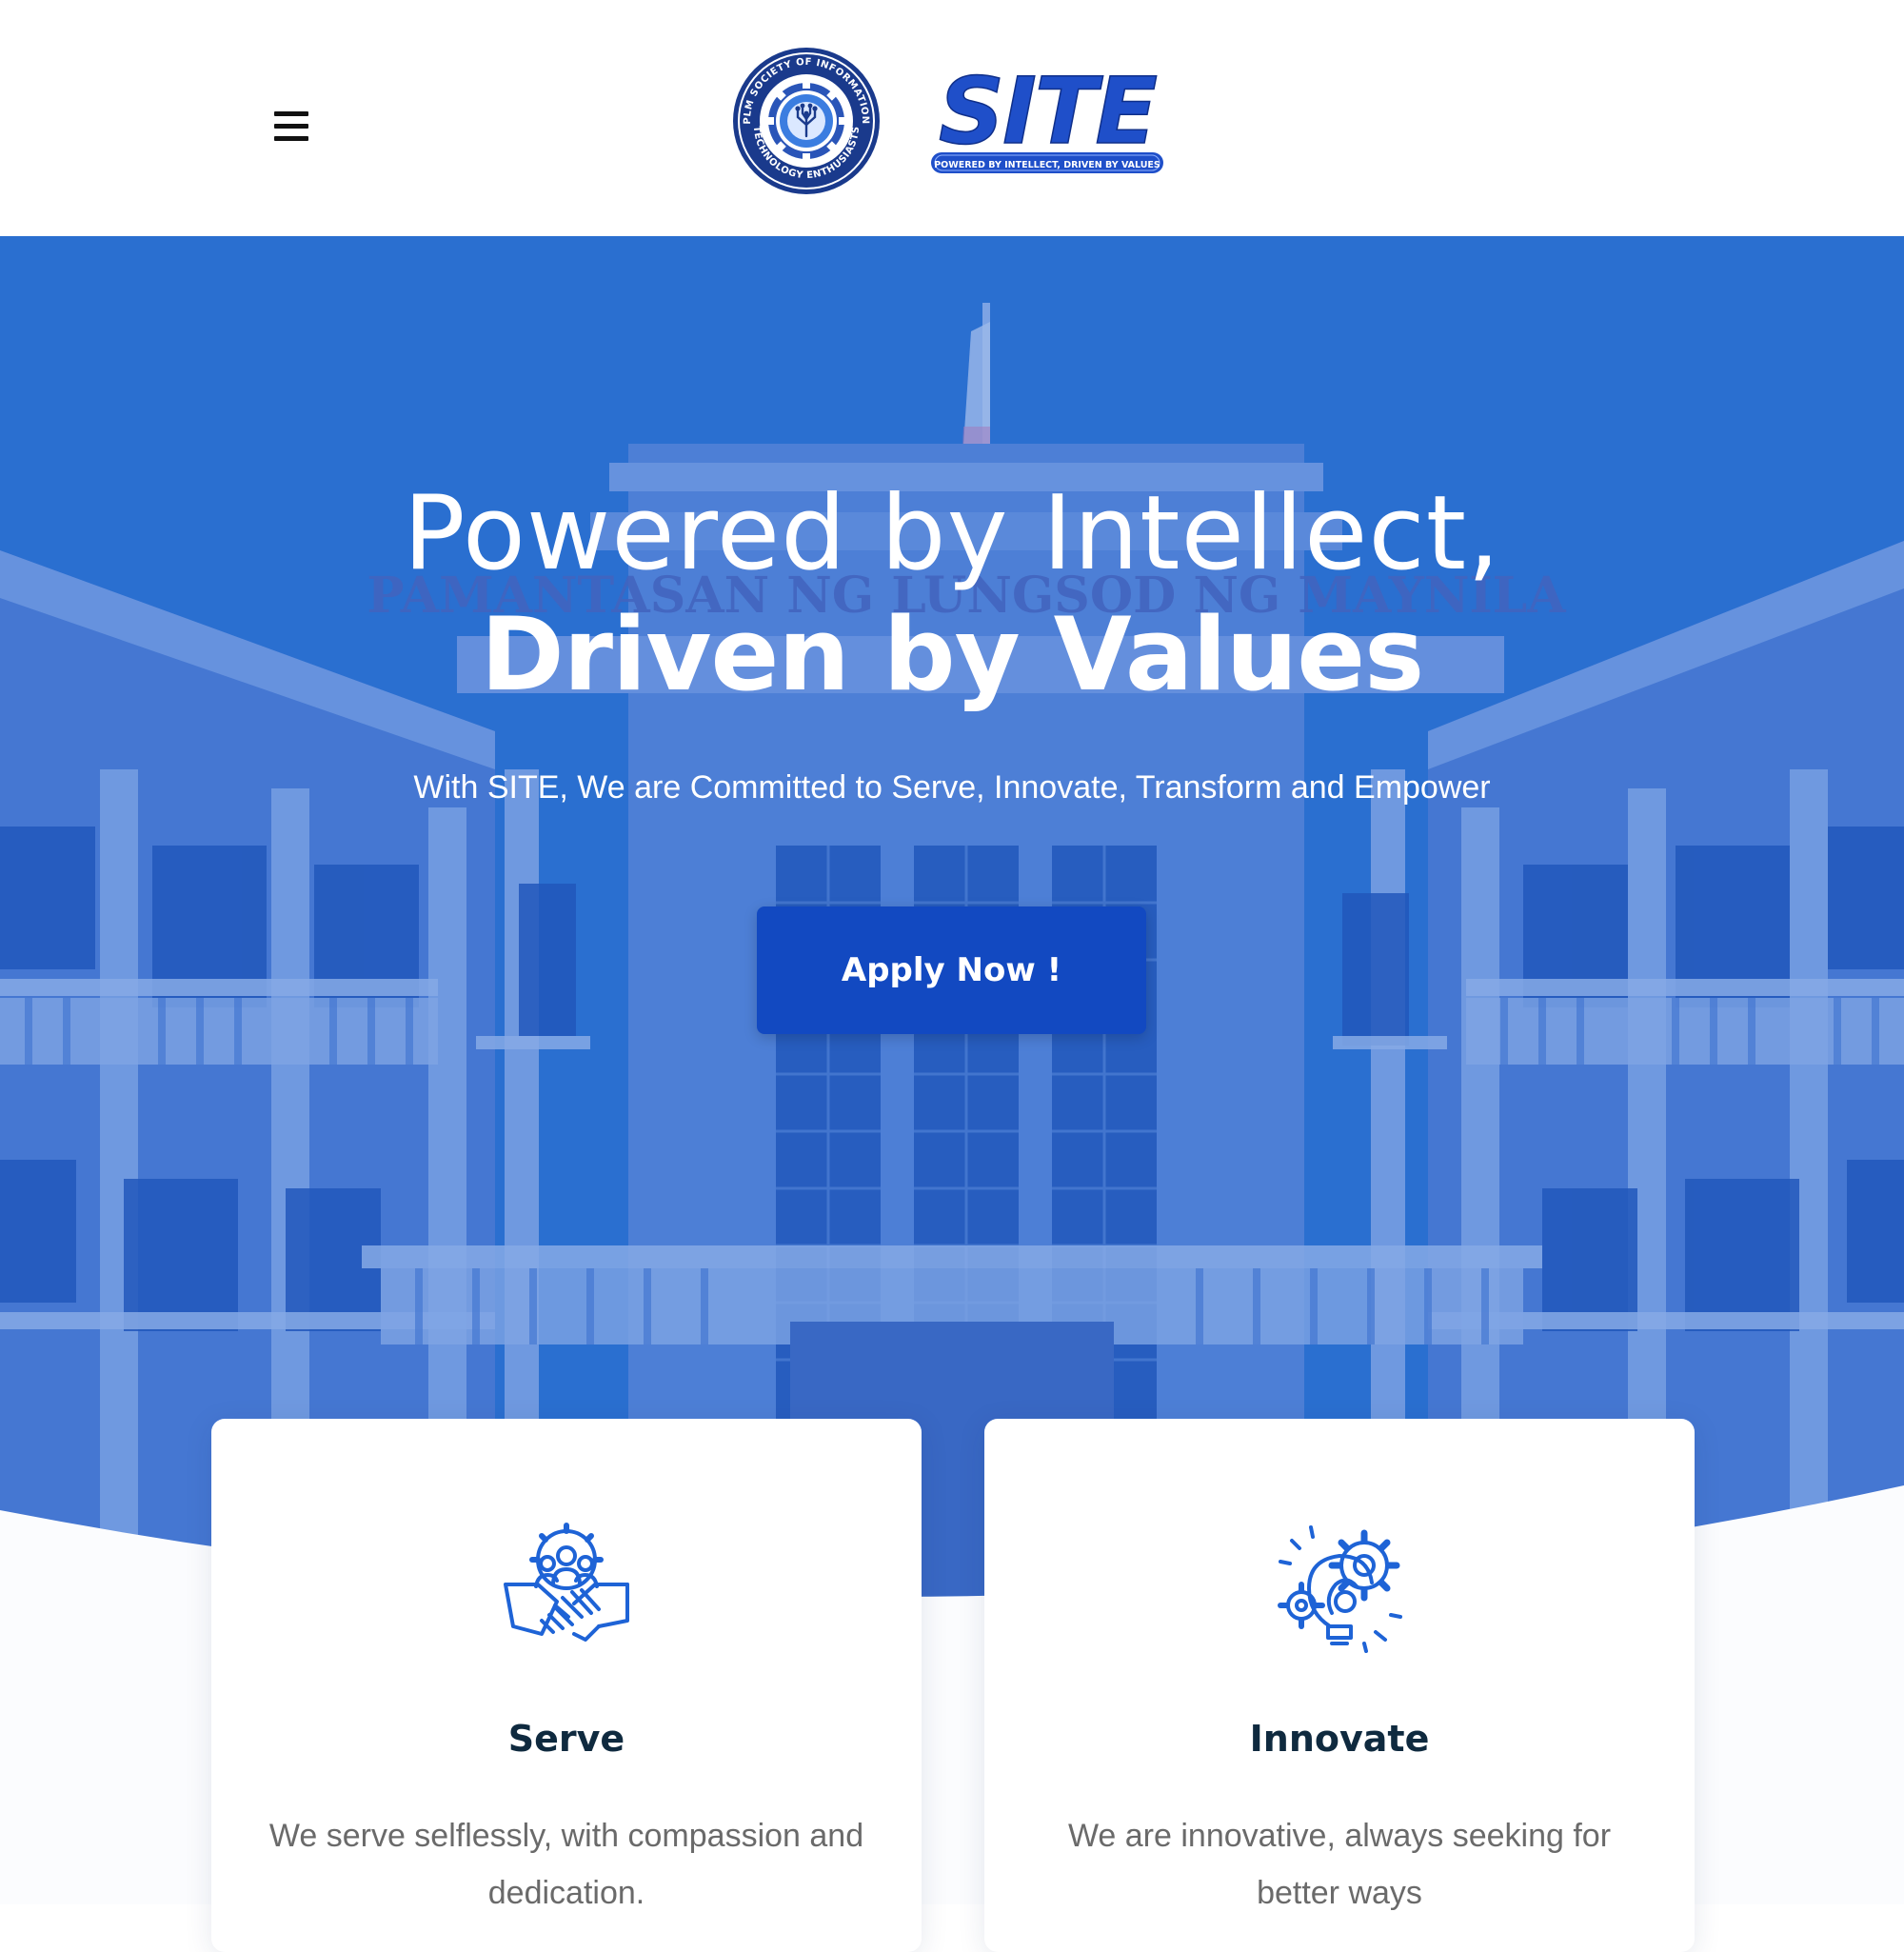 This screenshot has width=1904, height=1952. Describe the element at coordinates (1340, 1589) in the screenshot. I see `lightbulb-gears-icon` at that location.